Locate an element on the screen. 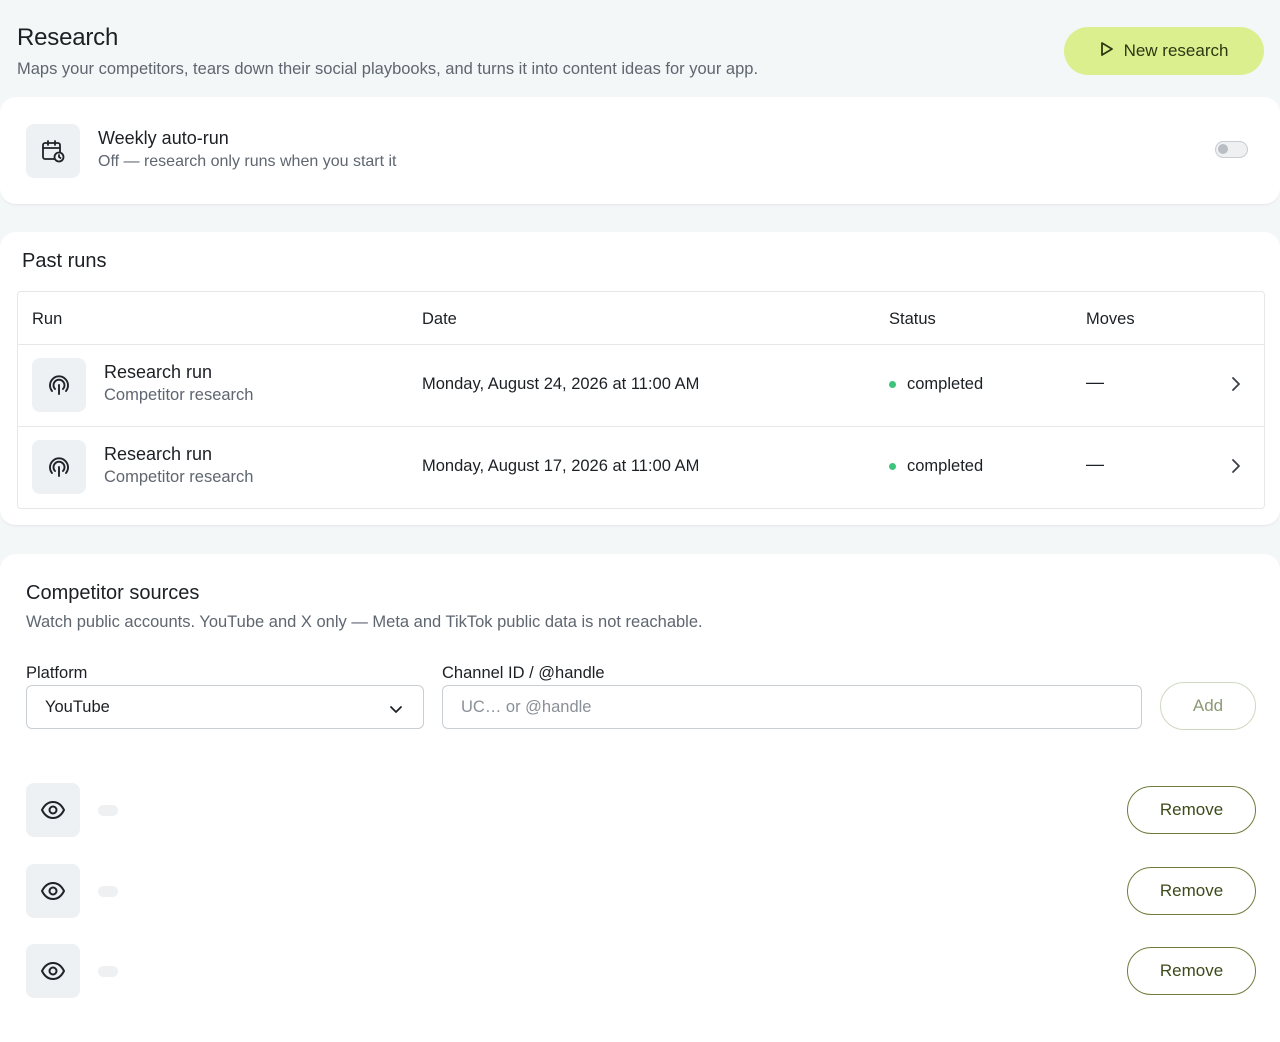  run-date: Monday, August 24, 2026 at 11:00 AM is located at coordinates (561, 384).